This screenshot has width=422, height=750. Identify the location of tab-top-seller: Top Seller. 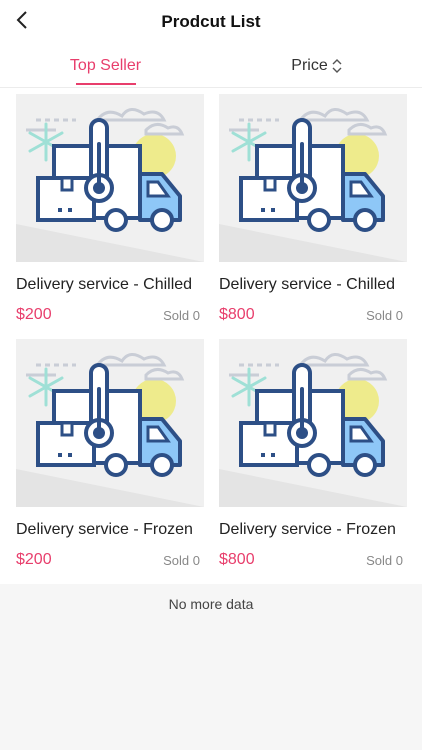
(105, 66).